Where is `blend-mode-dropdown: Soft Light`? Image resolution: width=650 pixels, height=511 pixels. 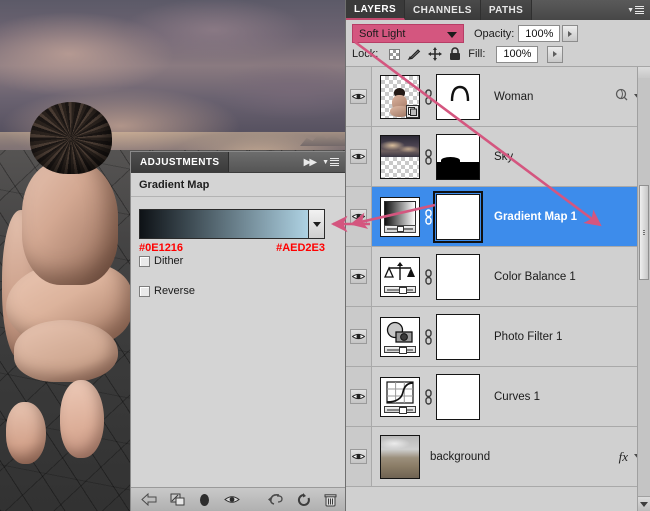
blend-mode-dropdown: Soft Light is located at coordinates (408, 33).